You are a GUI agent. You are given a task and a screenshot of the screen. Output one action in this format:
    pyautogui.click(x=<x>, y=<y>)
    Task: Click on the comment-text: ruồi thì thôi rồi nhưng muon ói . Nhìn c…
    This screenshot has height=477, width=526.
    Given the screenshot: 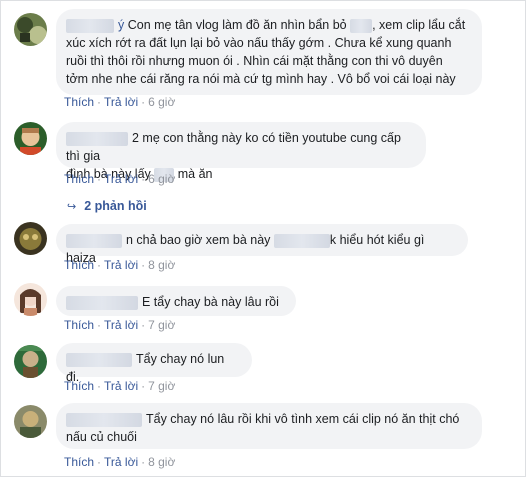 What is the action you would take?
    pyautogui.click(x=254, y=61)
    